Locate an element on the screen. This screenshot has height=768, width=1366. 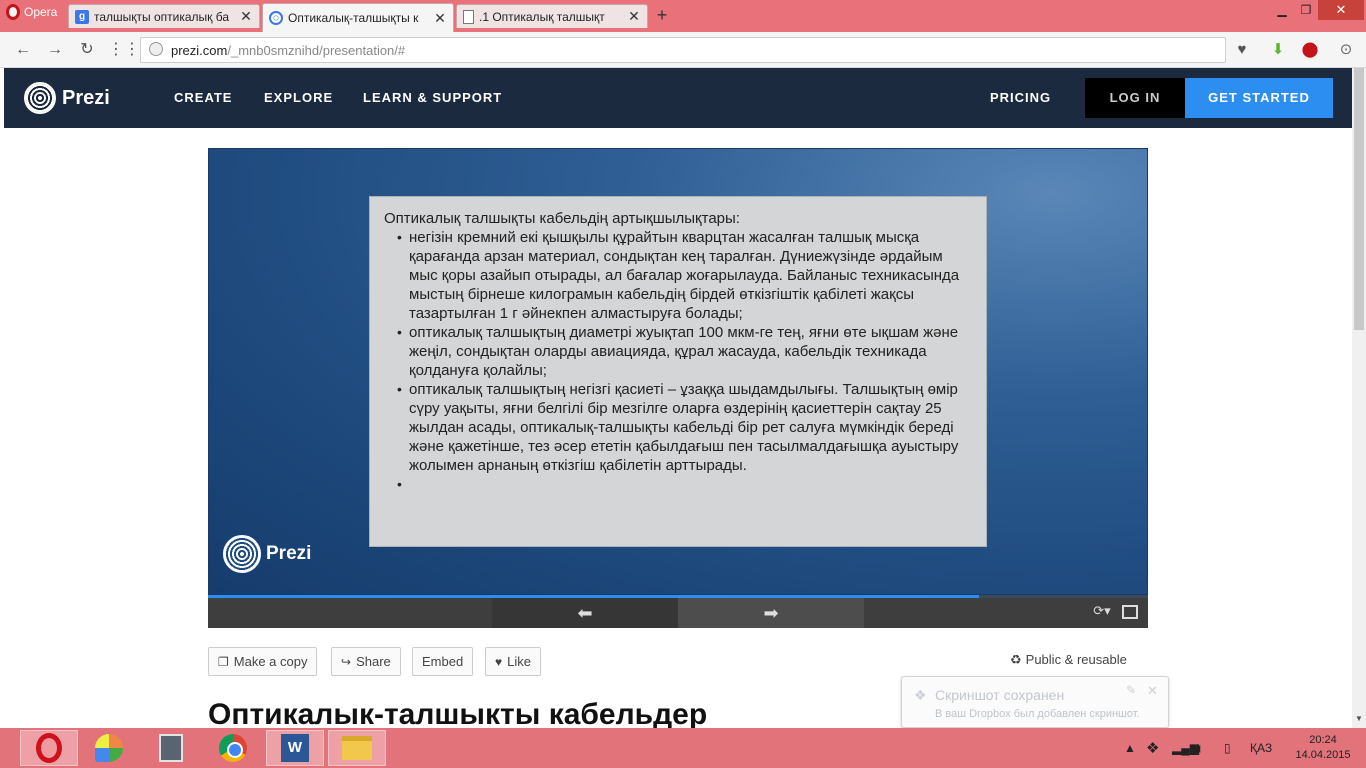
restore-icon: ❐ is located at coordinates (1306, 11).